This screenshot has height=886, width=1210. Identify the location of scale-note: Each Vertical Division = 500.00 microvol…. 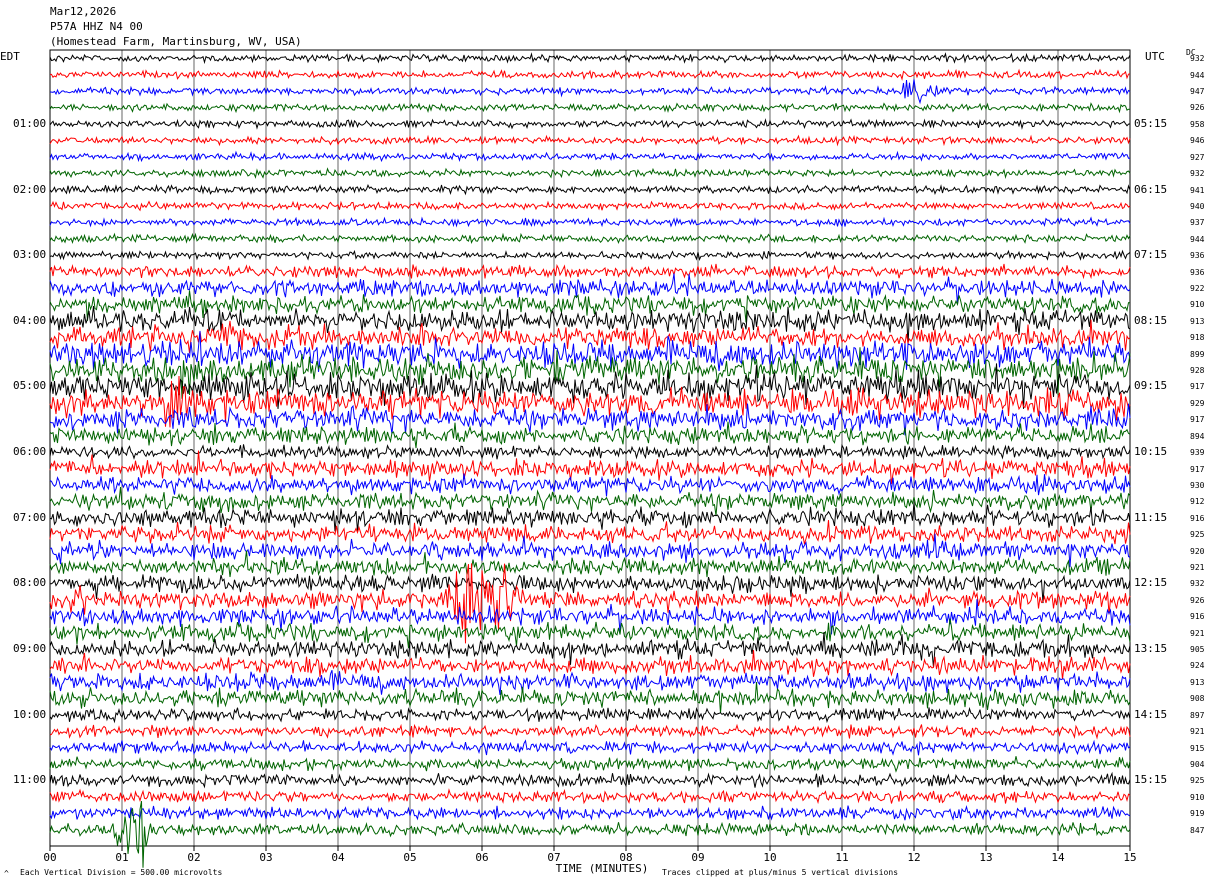
(121, 872).